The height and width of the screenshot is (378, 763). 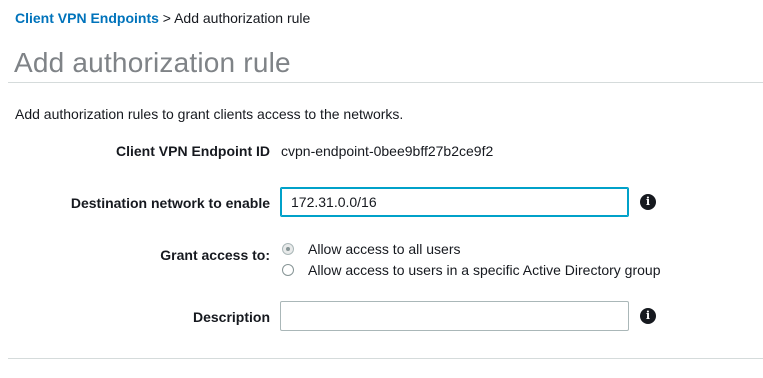 I want to click on radio-label-all-users: Allow access to all users, so click(x=384, y=249).